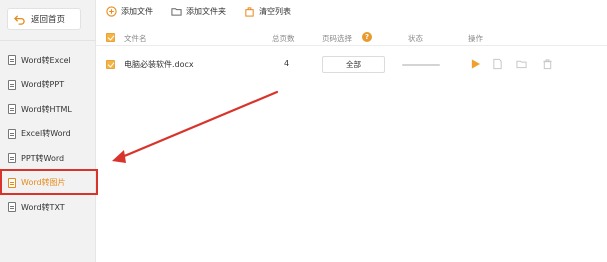  What do you see at coordinates (206, 11) in the screenshot?
I see `add-folder-label: 添加文件夹` at bounding box center [206, 11].